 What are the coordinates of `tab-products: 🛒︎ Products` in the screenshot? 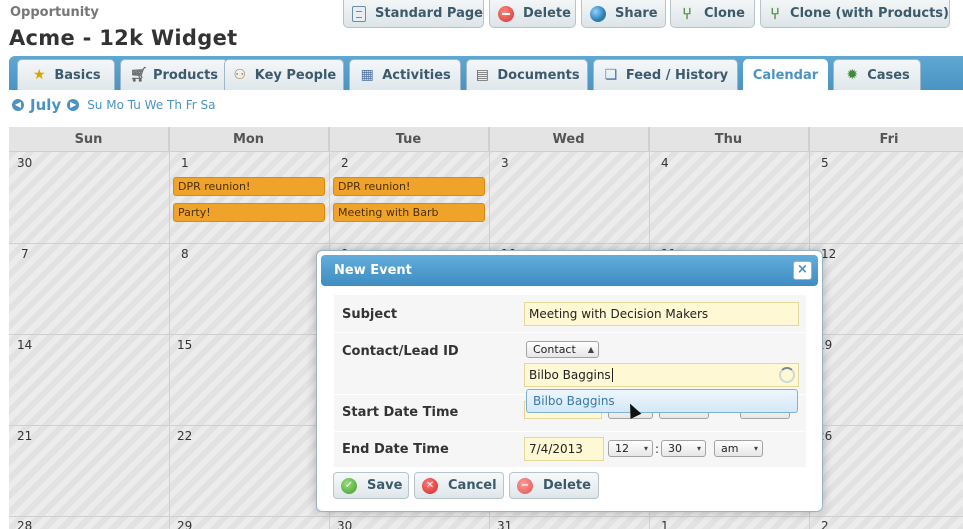 It's located at (174, 74).